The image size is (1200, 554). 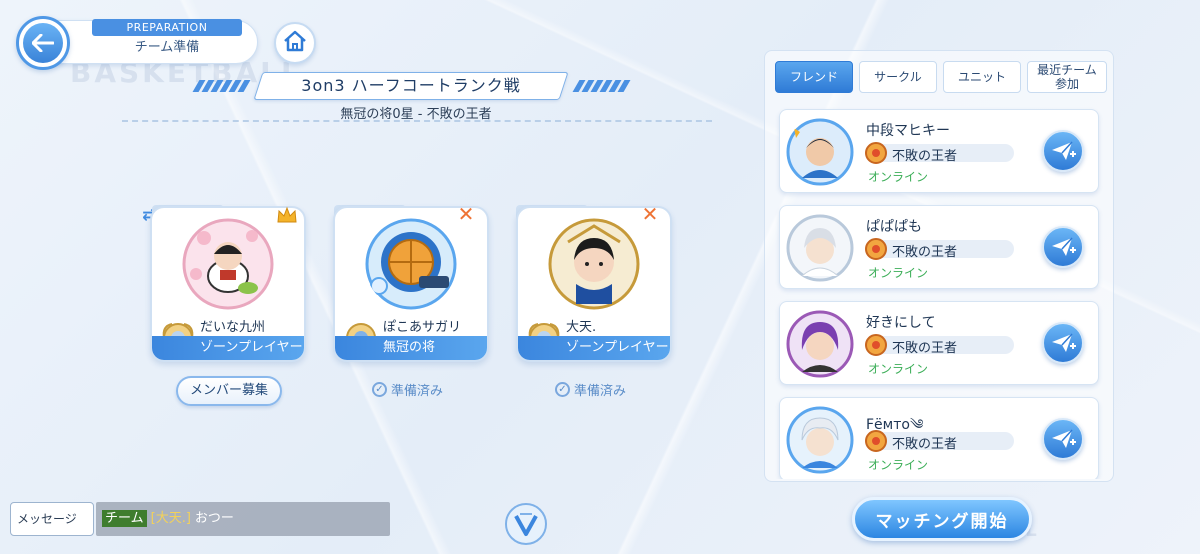 I want to click on tab-recent-team: 最近チーム参加, so click(x=1067, y=77).